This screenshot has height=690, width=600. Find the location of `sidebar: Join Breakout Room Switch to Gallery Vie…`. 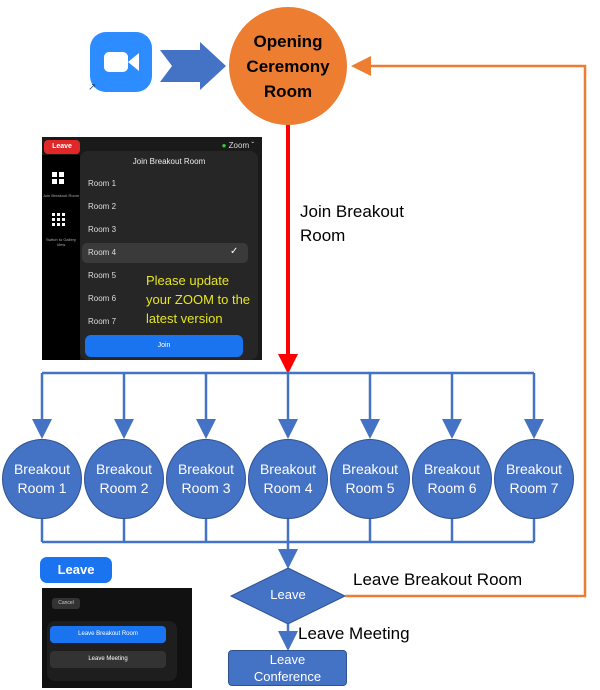

sidebar: Join Breakout Room Switch to Gallery Vie… is located at coordinates (61, 257).